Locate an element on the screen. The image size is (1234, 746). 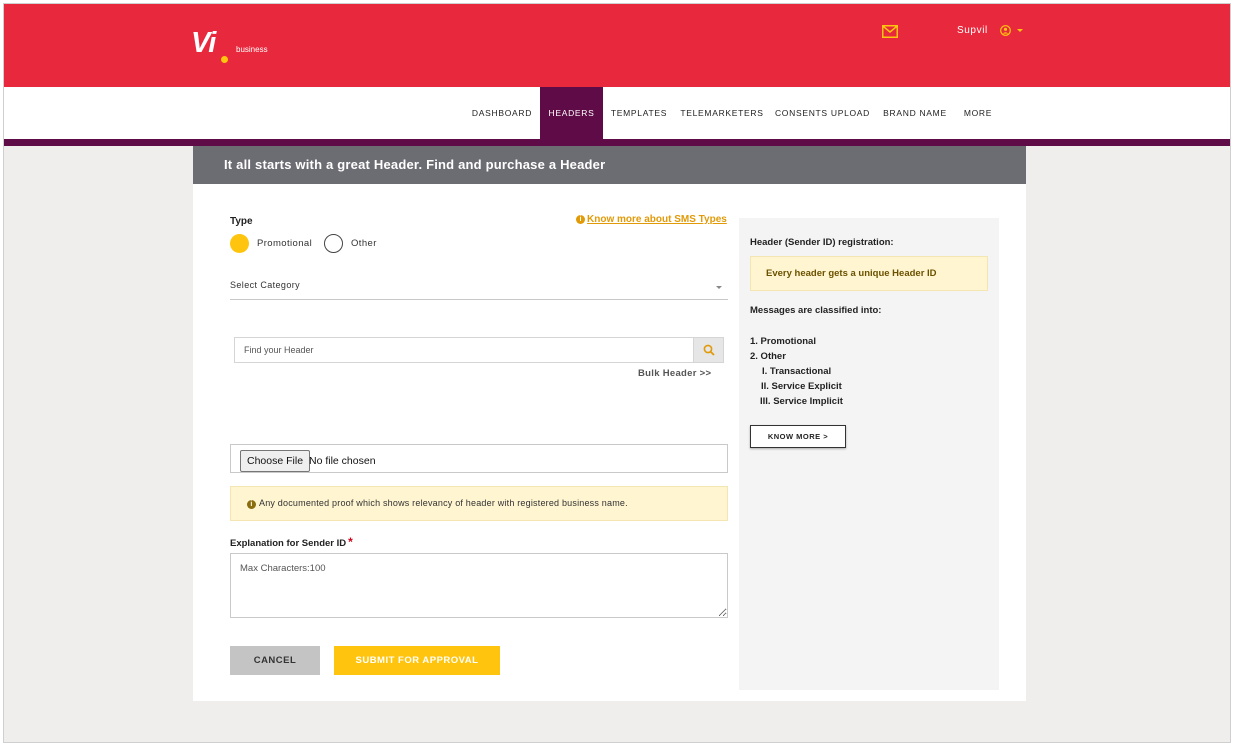
explanation-label-text: Explanation for Sender ID is located at coordinates (288, 543).